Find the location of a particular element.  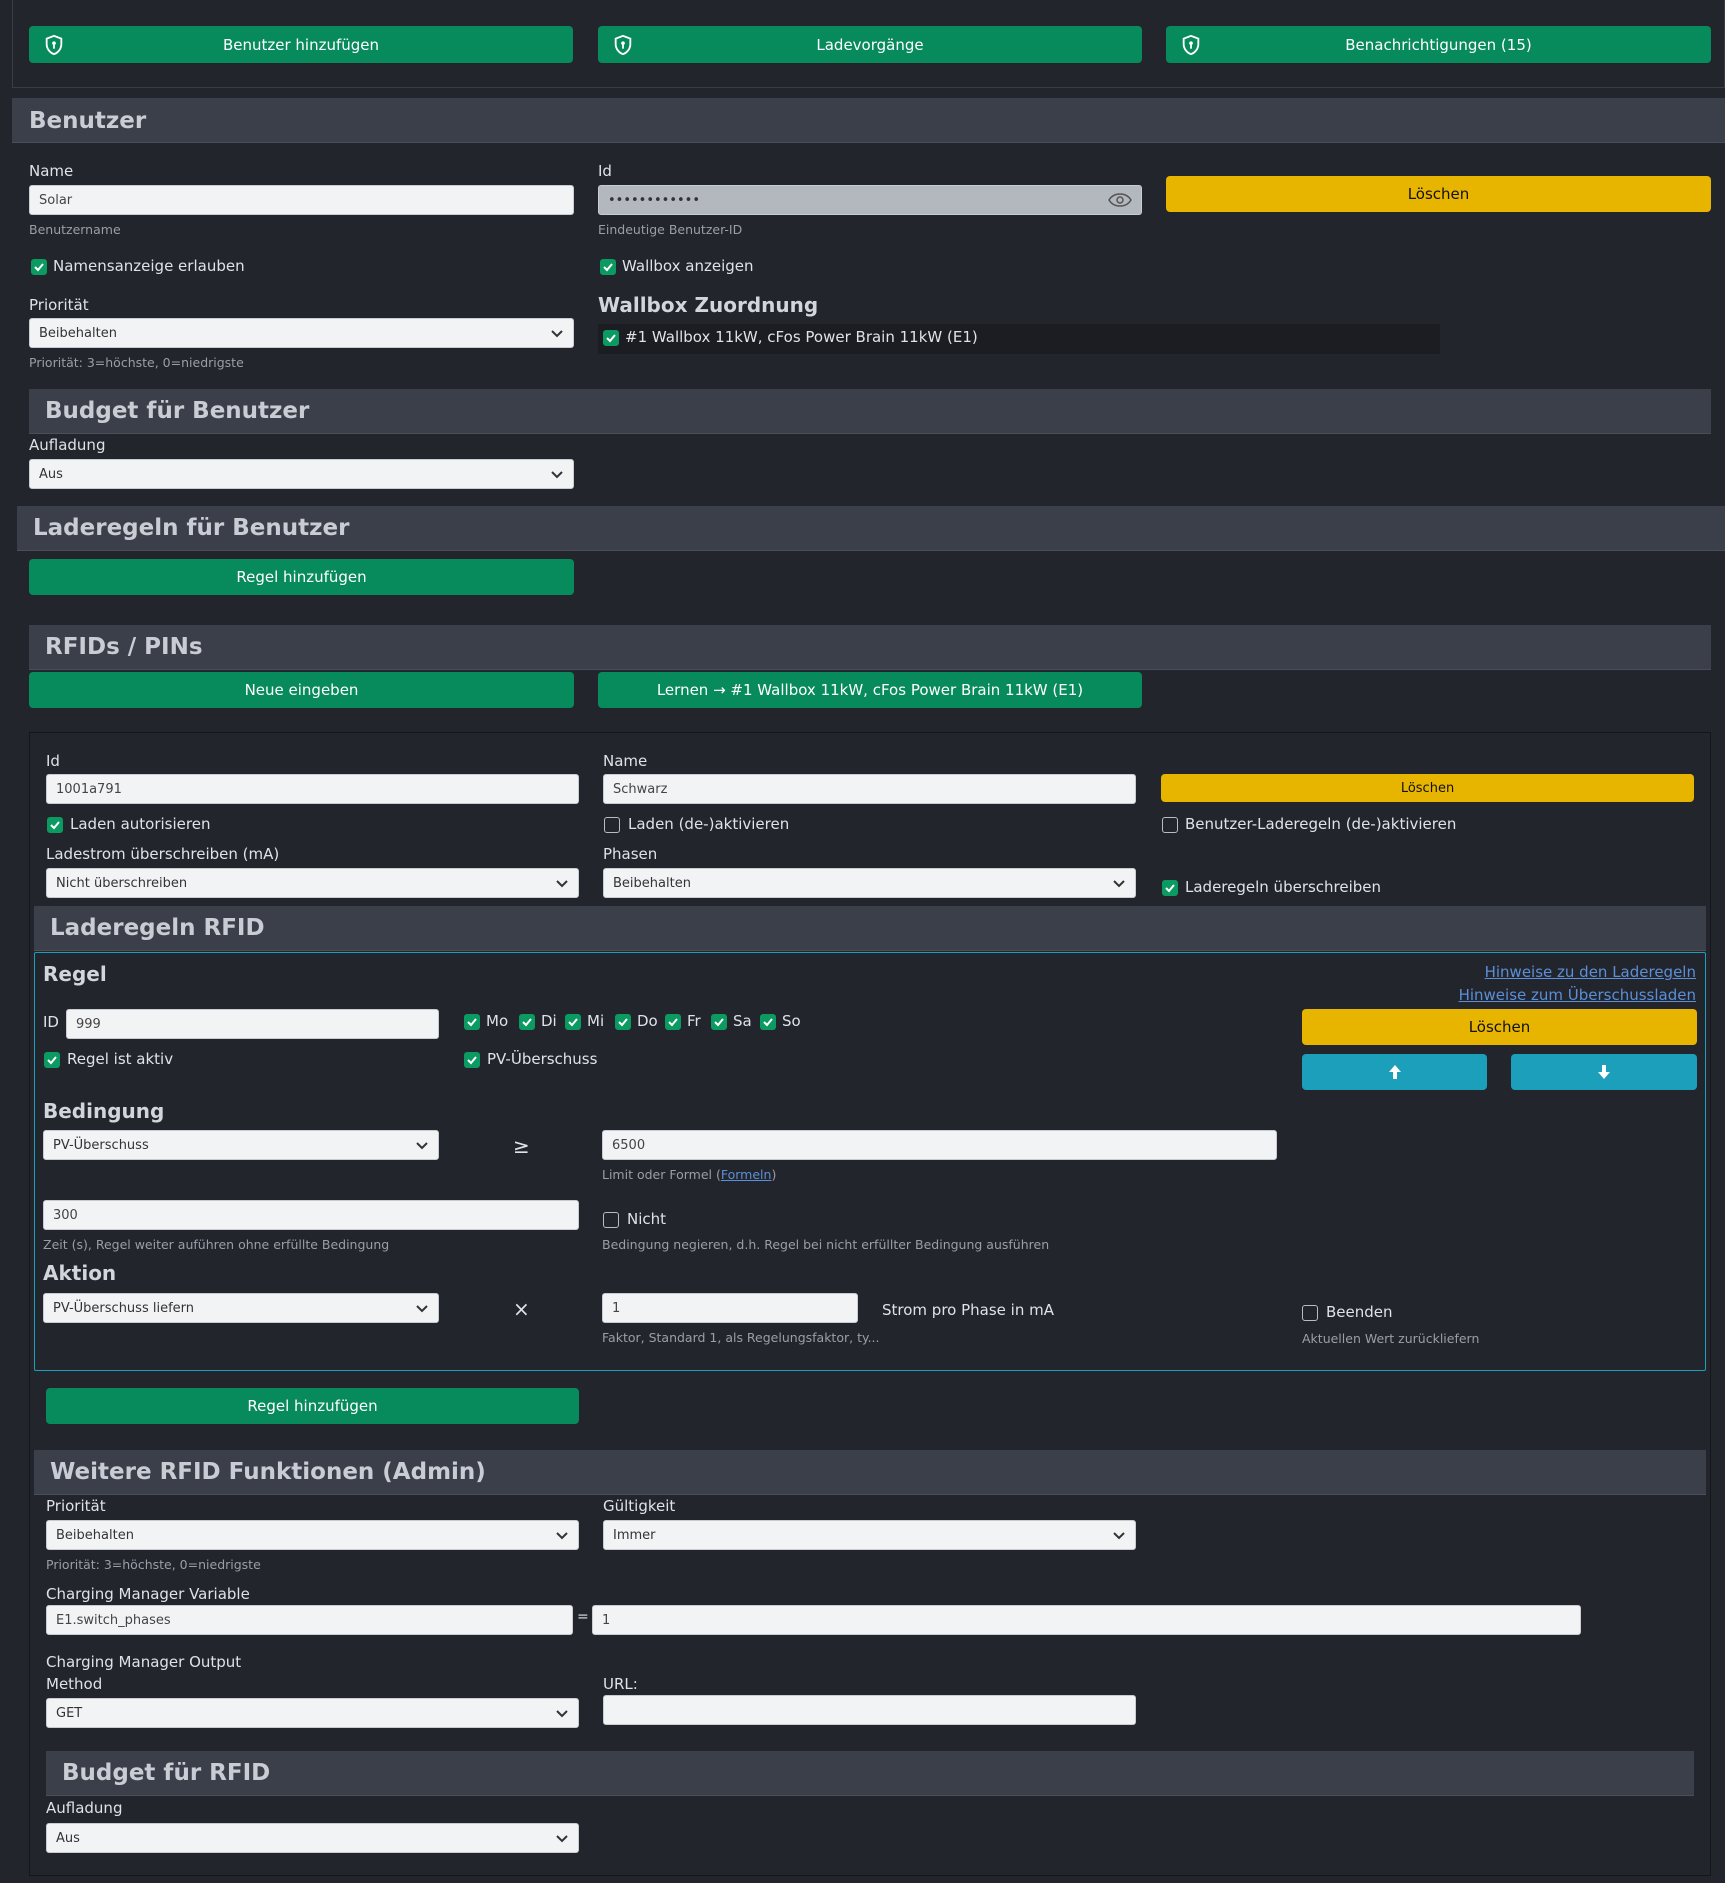

rfid-name-input: Schwarz is located at coordinates (869, 789).